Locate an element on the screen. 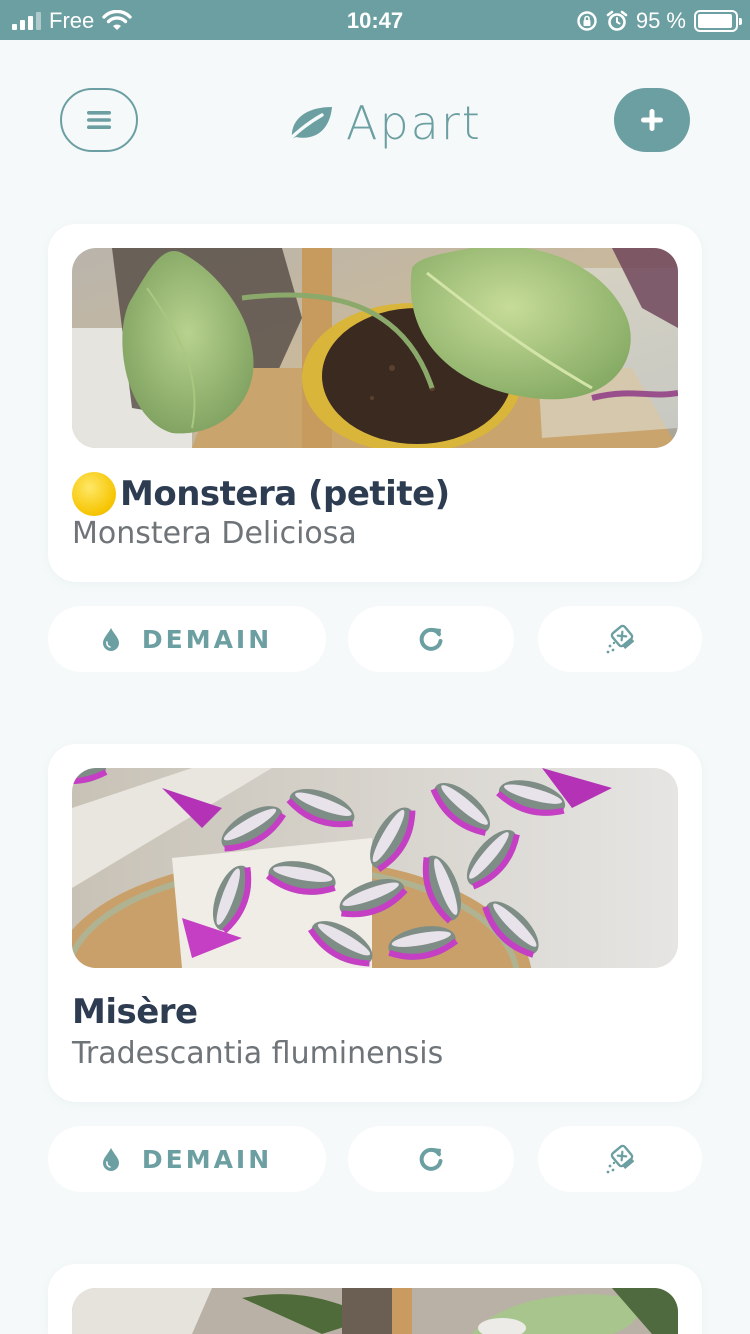 Image resolution: width=750 pixels, height=1334 pixels. plant-card is located at coordinates (375, 1299).